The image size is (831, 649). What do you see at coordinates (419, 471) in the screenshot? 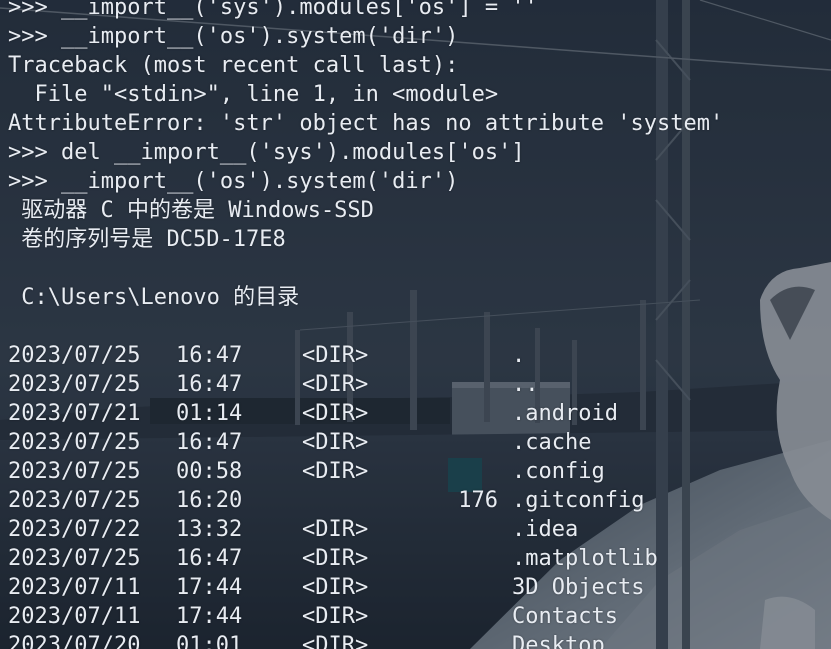
I see `directory-entry: 2023/07/25 00:58 <DIR> .config` at bounding box center [419, 471].